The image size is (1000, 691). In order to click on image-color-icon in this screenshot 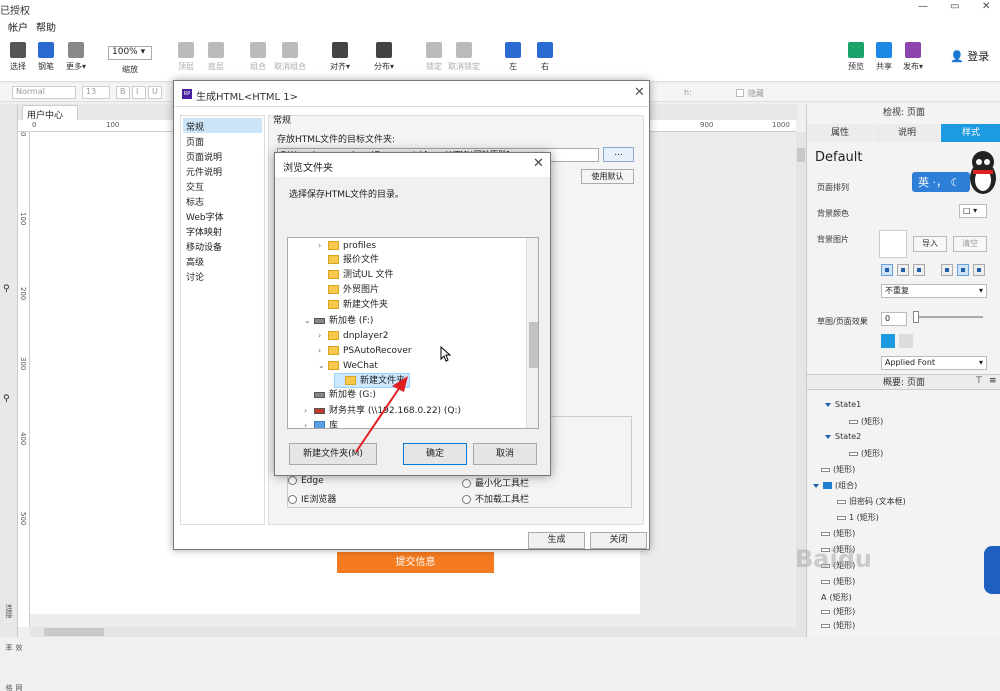, I will do `click(888, 341)`.